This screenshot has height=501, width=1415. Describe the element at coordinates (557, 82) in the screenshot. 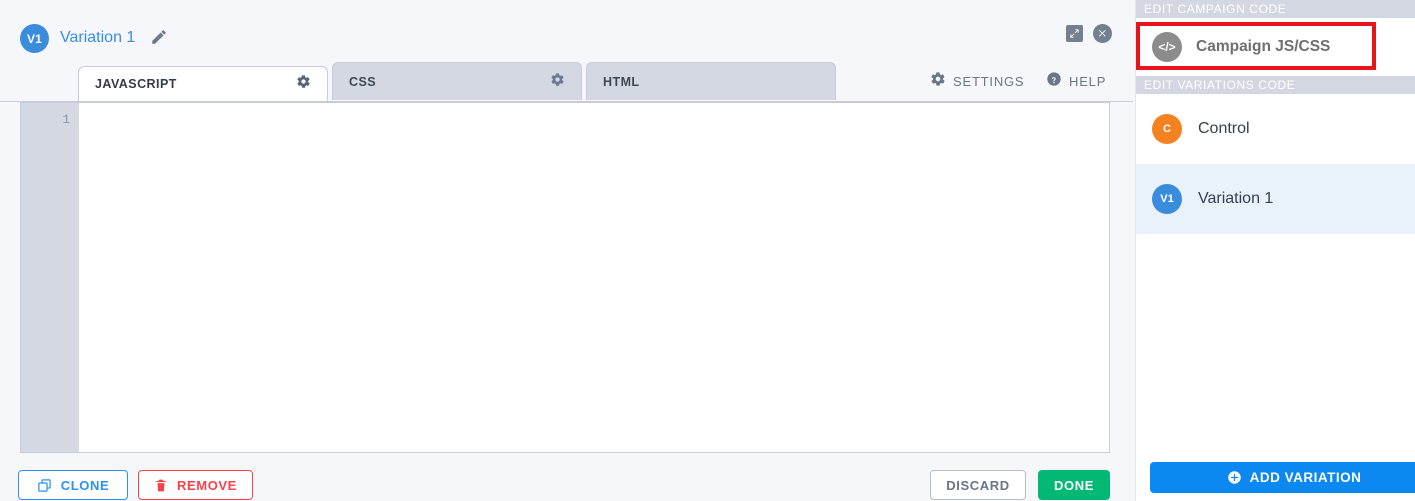

I see `tab-css-gear-icon` at that location.